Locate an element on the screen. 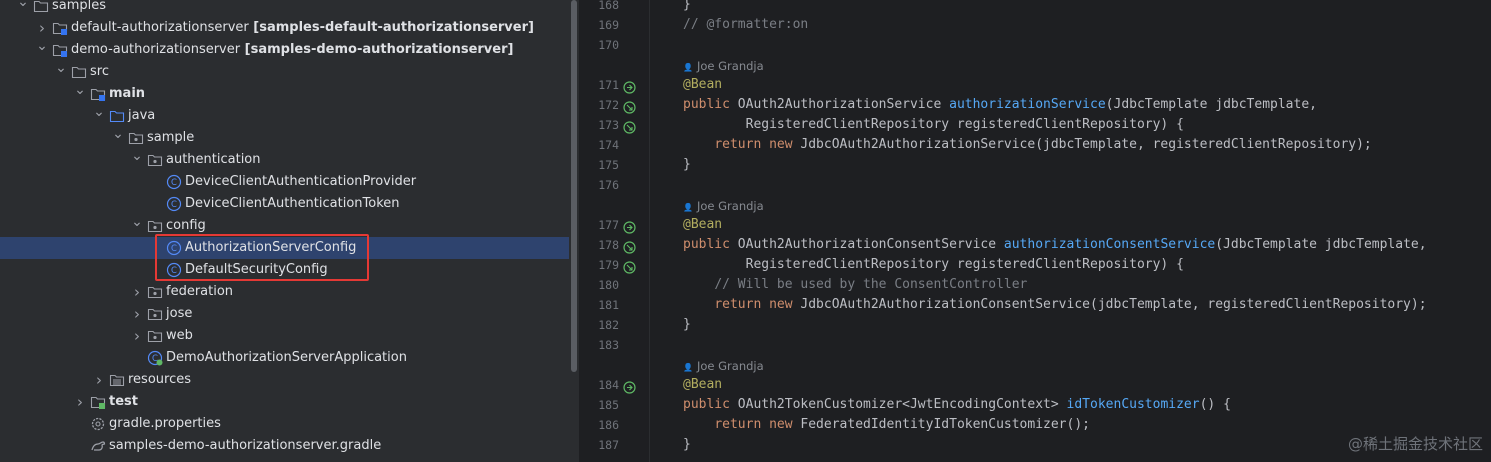 The width and height of the screenshot is (1491, 462). tree-item-label: samples is located at coordinates (79, 8).